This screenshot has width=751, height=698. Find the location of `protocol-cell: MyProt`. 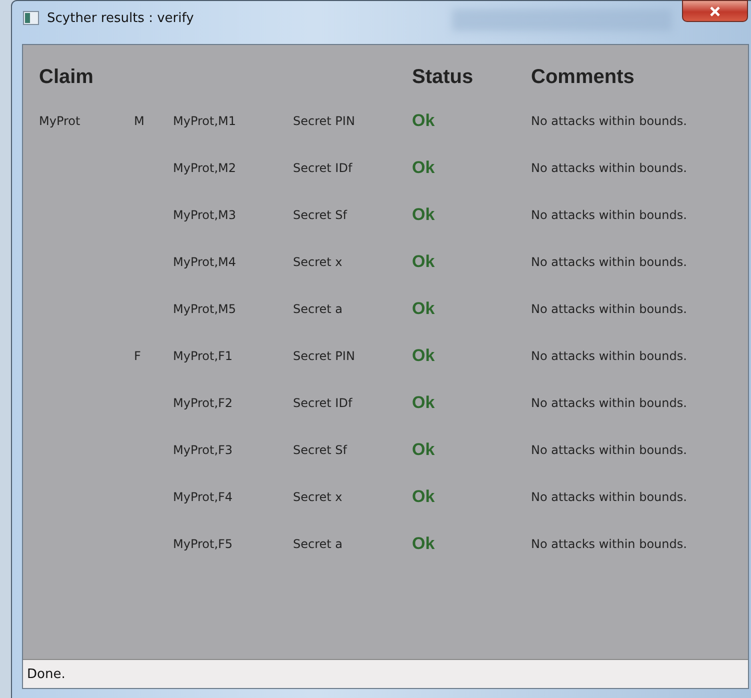

protocol-cell: MyProt is located at coordinates (59, 121).